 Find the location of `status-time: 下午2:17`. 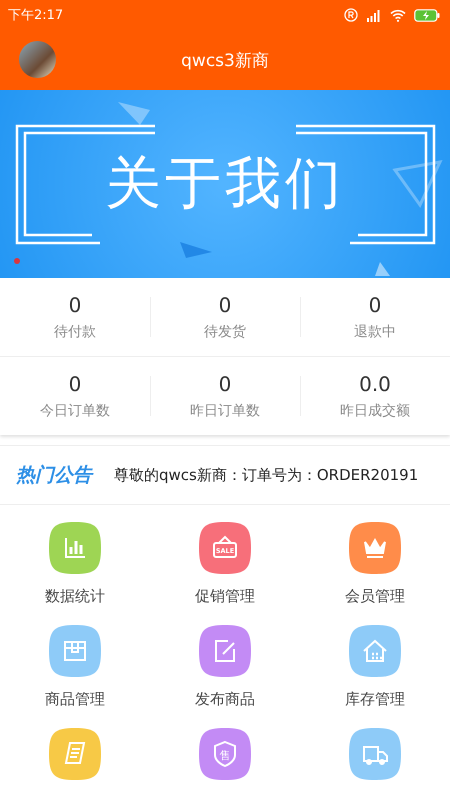

status-time: 下午2:17 is located at coordinates (36, 15).